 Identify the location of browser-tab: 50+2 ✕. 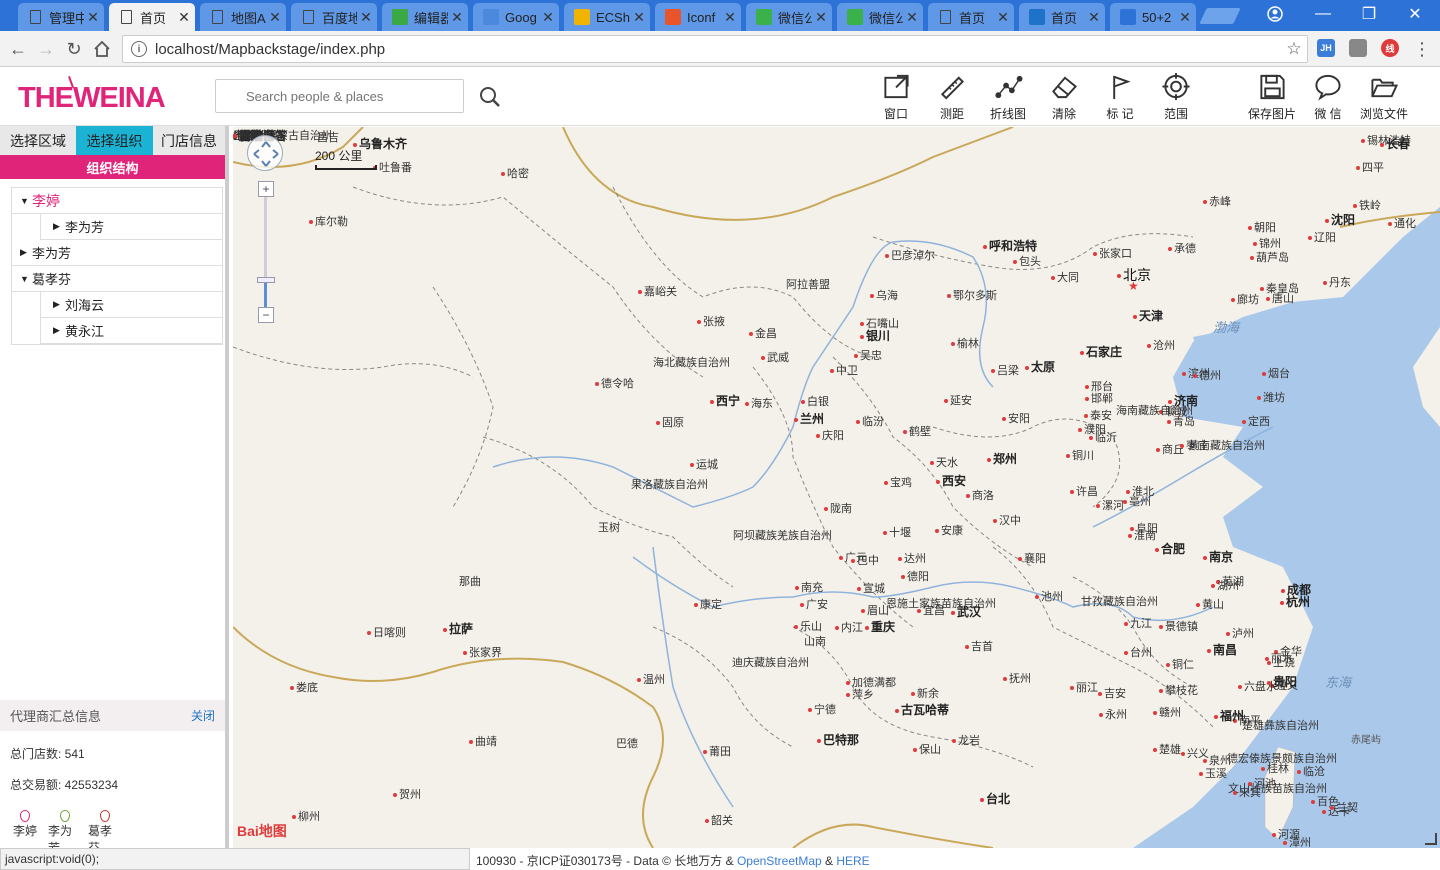
(1153, 17).